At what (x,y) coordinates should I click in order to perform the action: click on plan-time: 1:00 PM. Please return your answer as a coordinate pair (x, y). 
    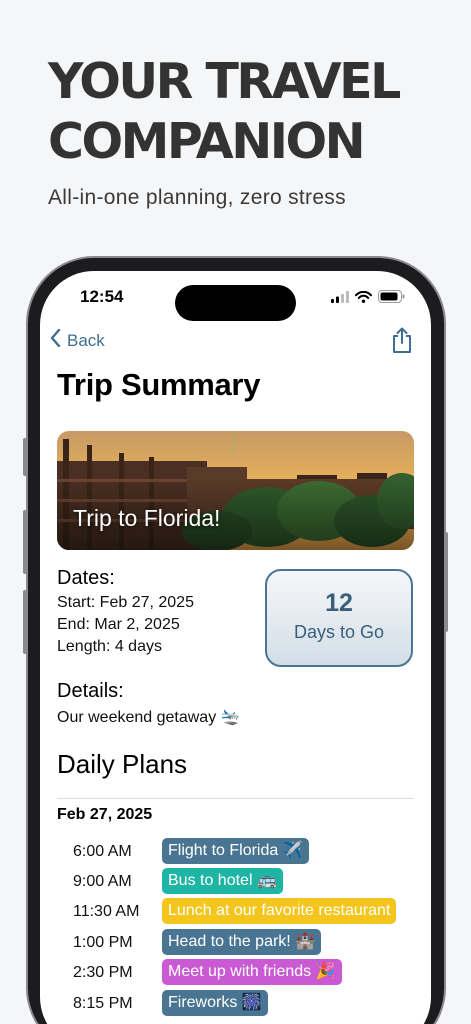
    Looking at the image, I should click on (103, 942).